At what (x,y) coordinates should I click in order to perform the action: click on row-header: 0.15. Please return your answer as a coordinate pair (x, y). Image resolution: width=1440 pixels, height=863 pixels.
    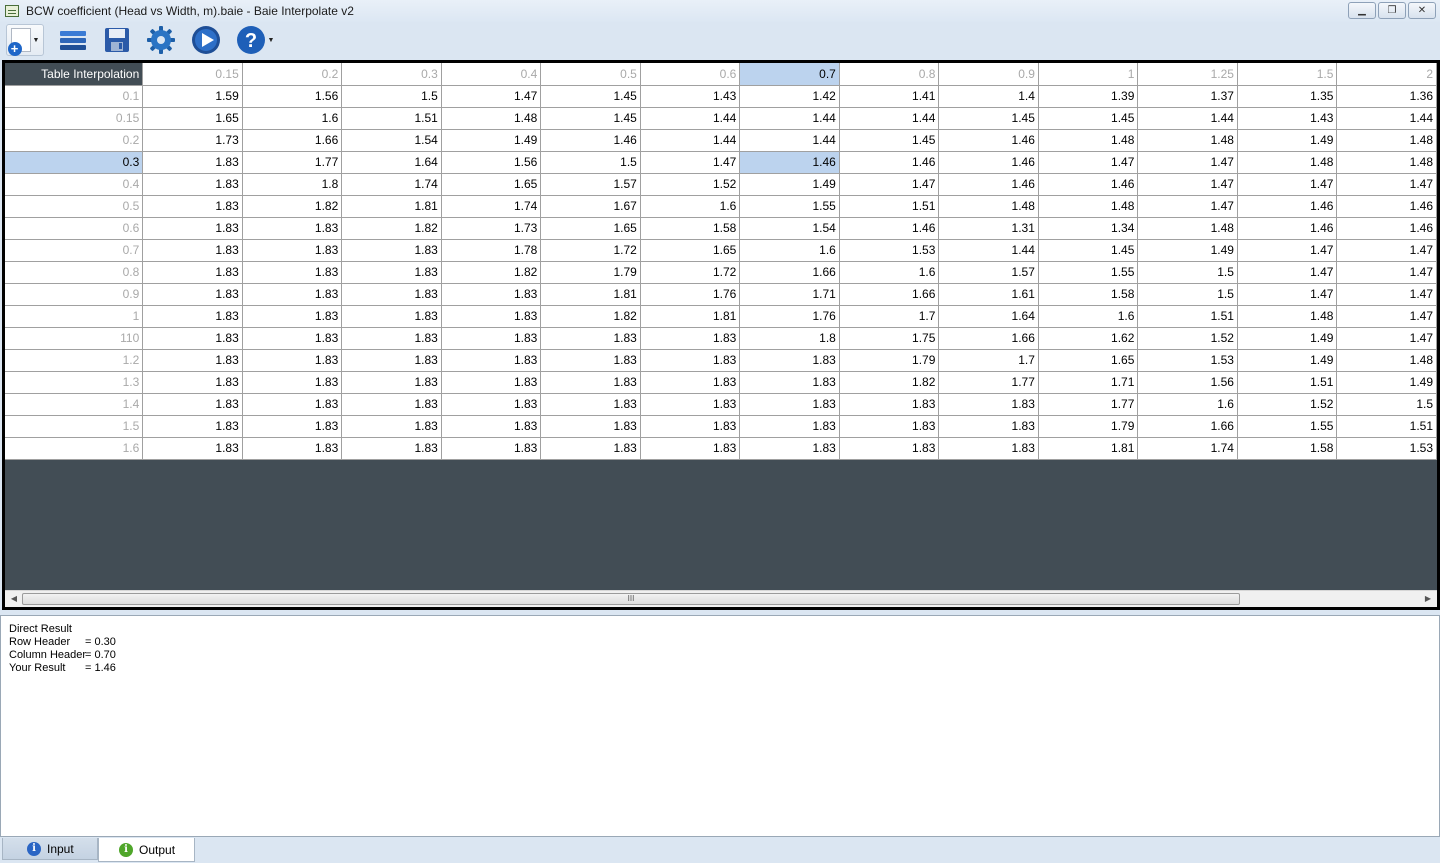
    Looking at the image, I should click on (74, 118).